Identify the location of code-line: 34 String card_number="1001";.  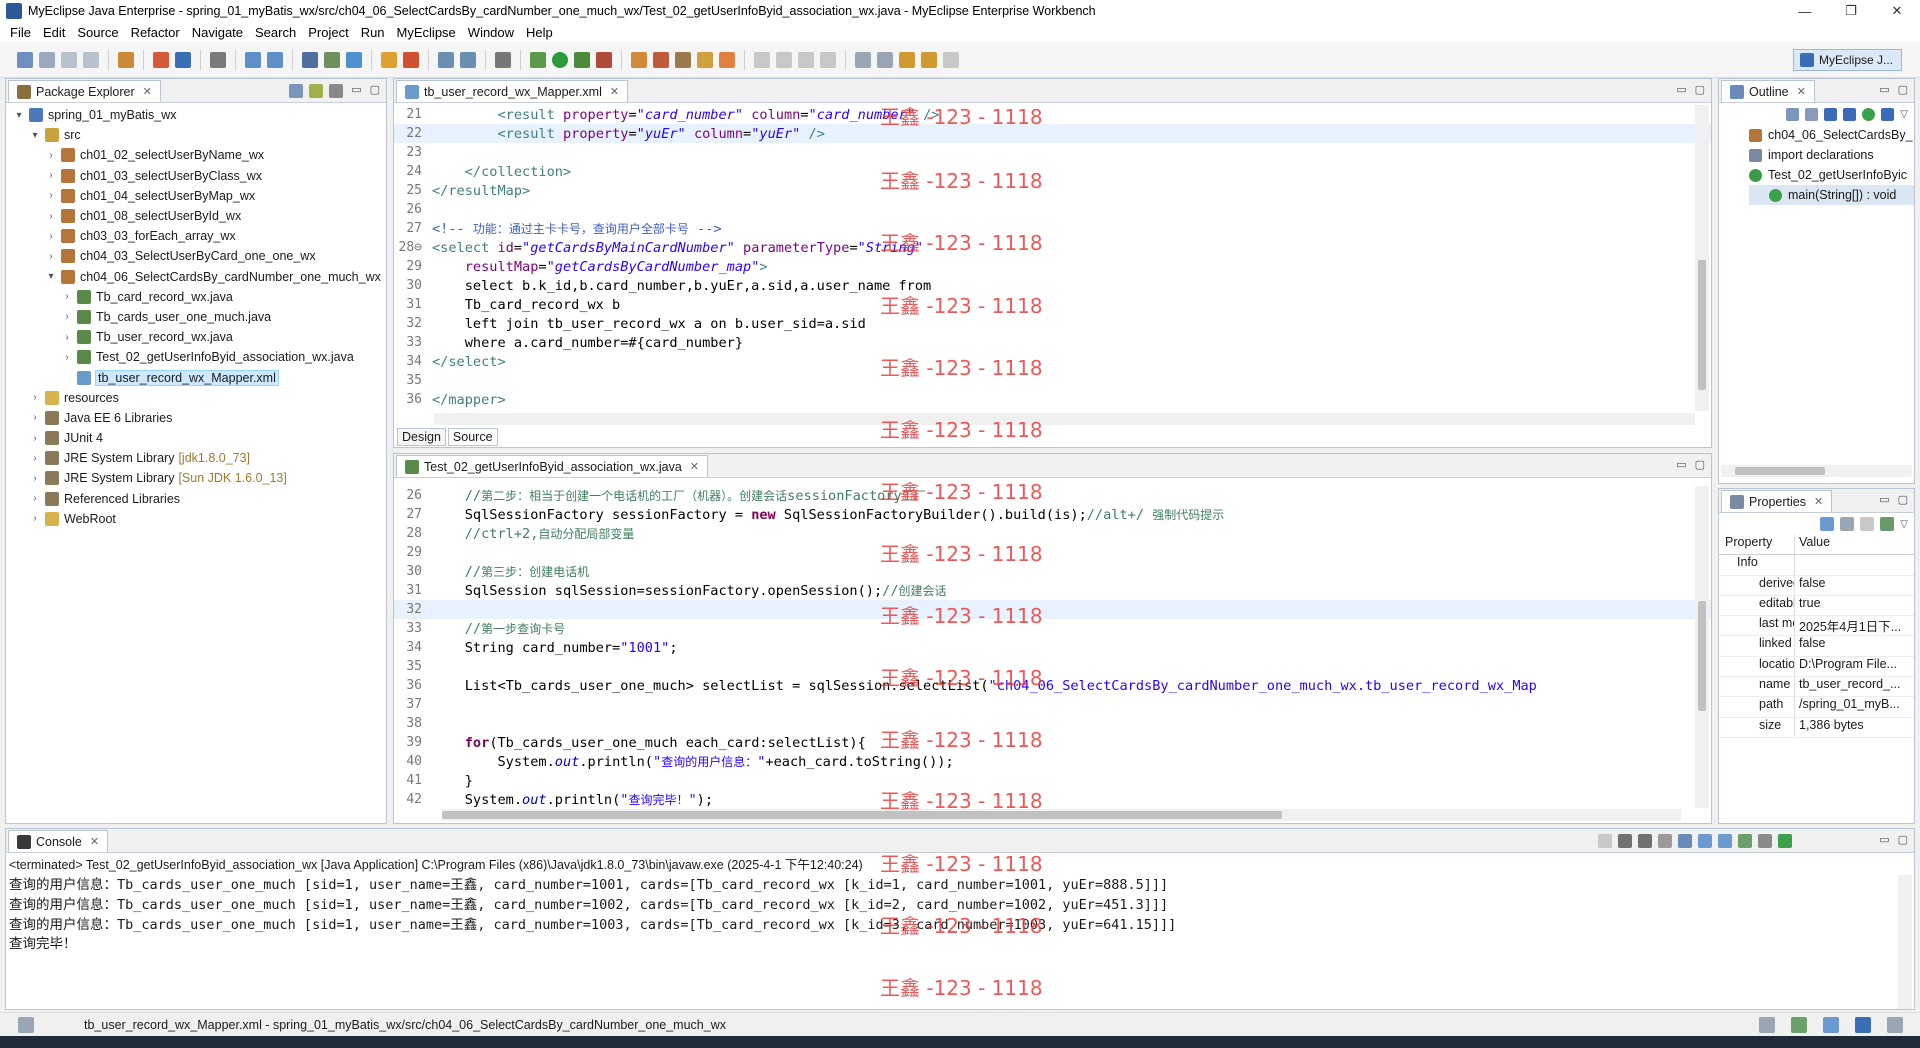
(1052, 647).